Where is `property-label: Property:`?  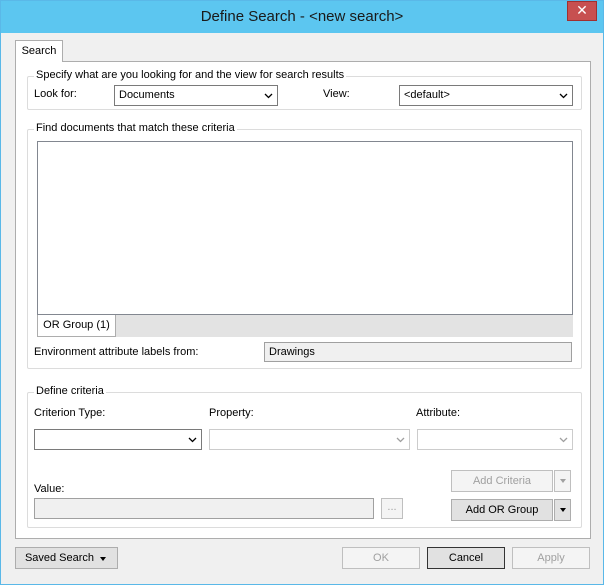
property-label: Property: is located at coordinates (231, 413).